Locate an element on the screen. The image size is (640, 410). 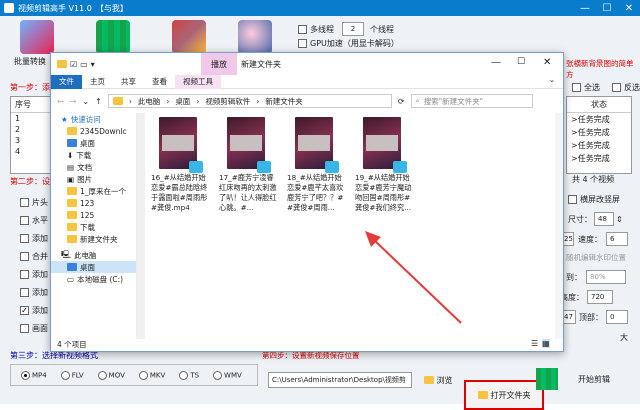
breadcrumb: › 此电脑 › 桌面 › 视频剪辑软件 › 新建文件夹 is located at coordinates (249, 101).